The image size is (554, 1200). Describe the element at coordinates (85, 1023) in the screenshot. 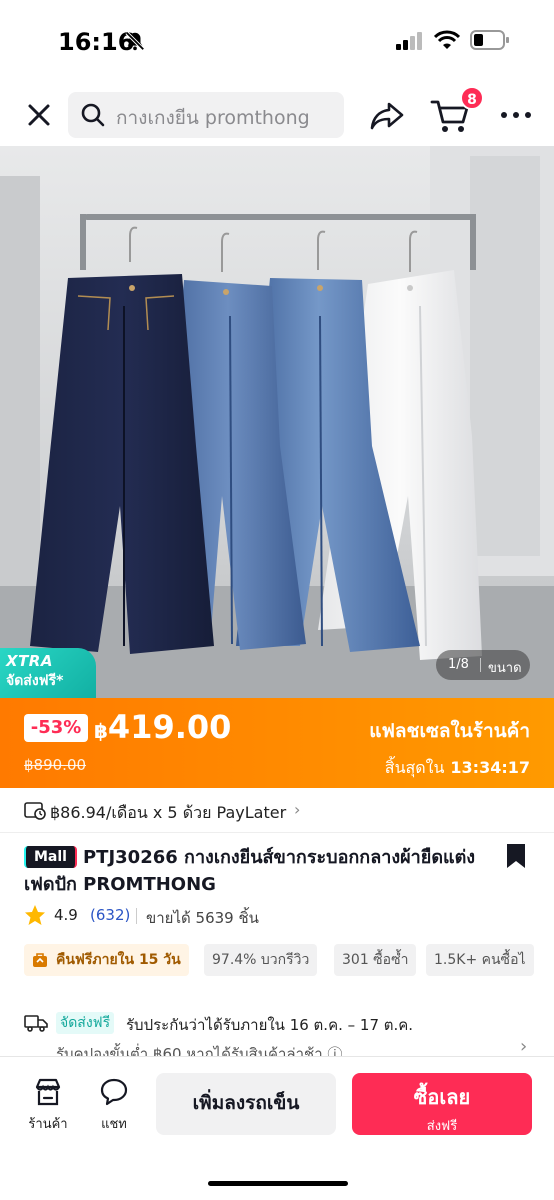

I see `free-shipping-tag: จัดส่งฟรี` at that location.